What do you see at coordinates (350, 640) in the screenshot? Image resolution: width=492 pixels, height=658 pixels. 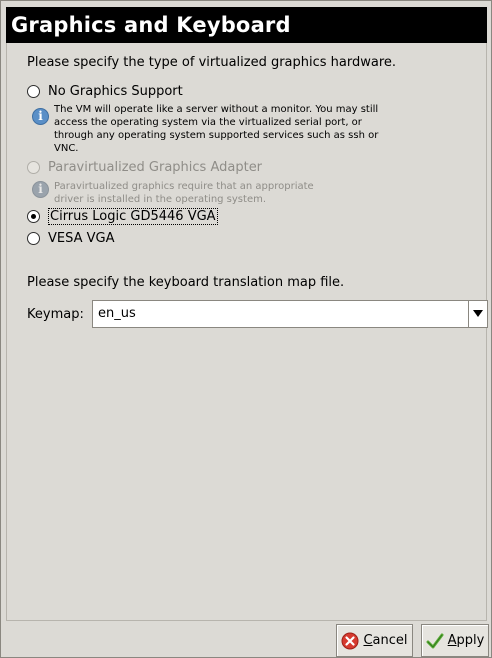 I see `cancel-x-icon` at bounding box center [350, 640].